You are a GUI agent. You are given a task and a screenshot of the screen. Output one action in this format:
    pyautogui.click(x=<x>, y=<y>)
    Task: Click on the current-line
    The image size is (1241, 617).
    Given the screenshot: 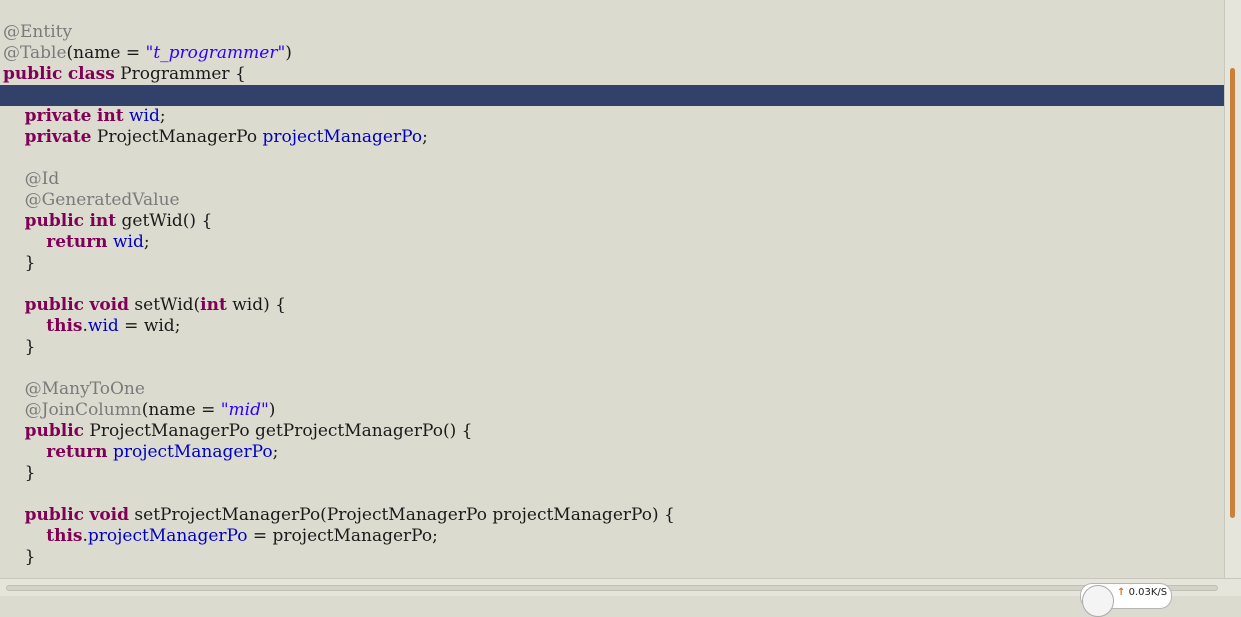 What is the action you would take?
    pyautogui.click(x=612, y=95)
    